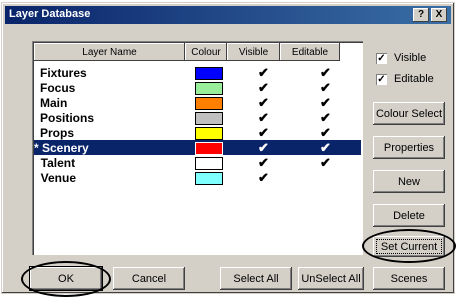  I want to click on layer-row: Fixtures ✔ ✔, so click(197, 72).